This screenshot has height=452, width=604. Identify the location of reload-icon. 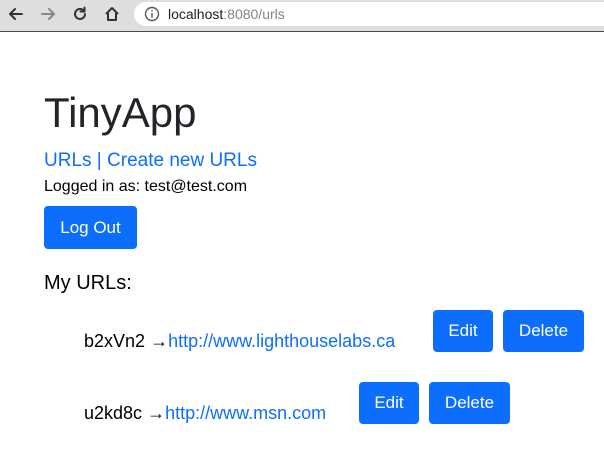
(80, 14).